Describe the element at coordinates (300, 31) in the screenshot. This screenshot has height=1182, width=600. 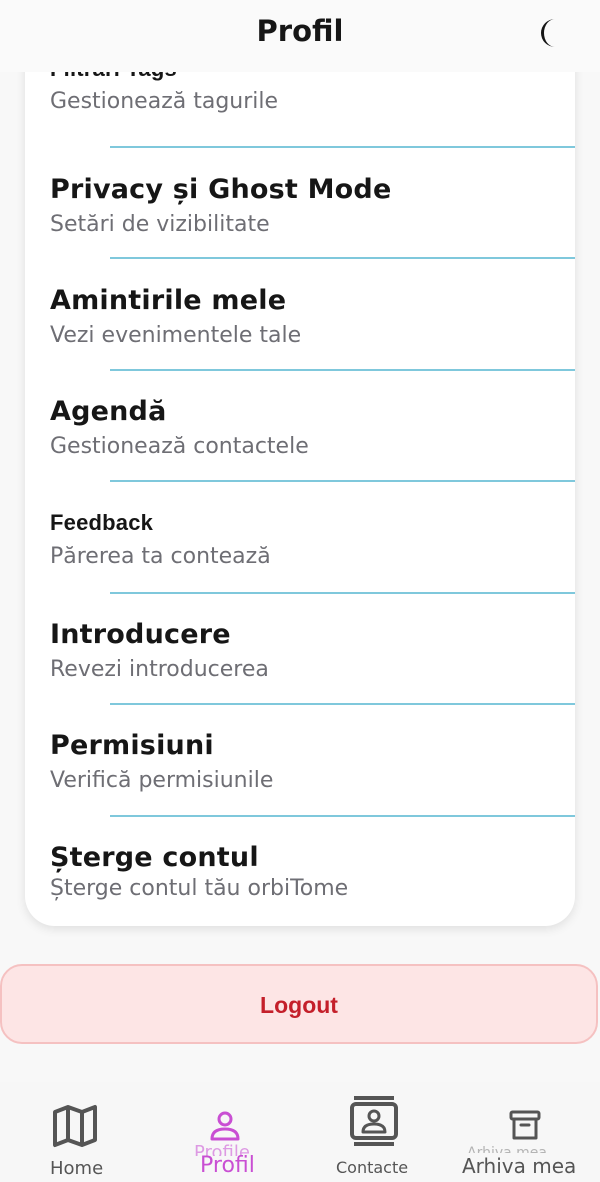
I see `page-title: Profil` at that location.